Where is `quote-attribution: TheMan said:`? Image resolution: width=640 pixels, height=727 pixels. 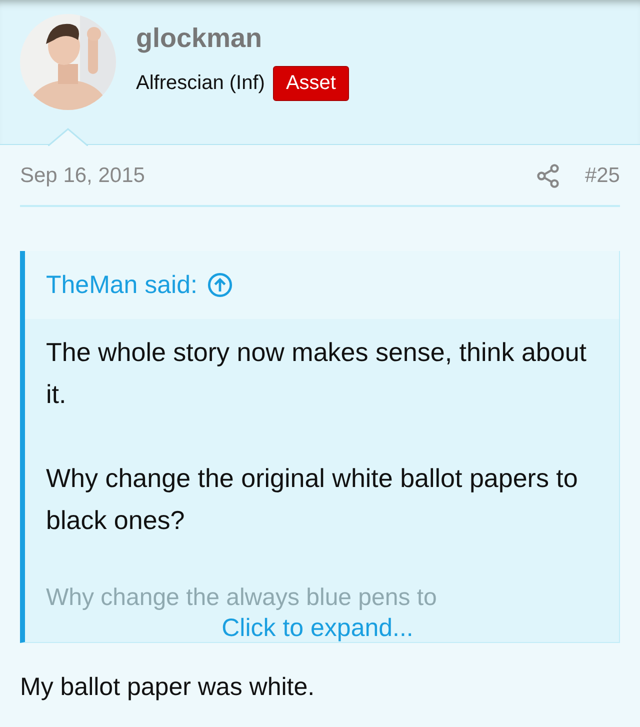 quote-attribution: TheMan said: is located at coordinates (122, 285).